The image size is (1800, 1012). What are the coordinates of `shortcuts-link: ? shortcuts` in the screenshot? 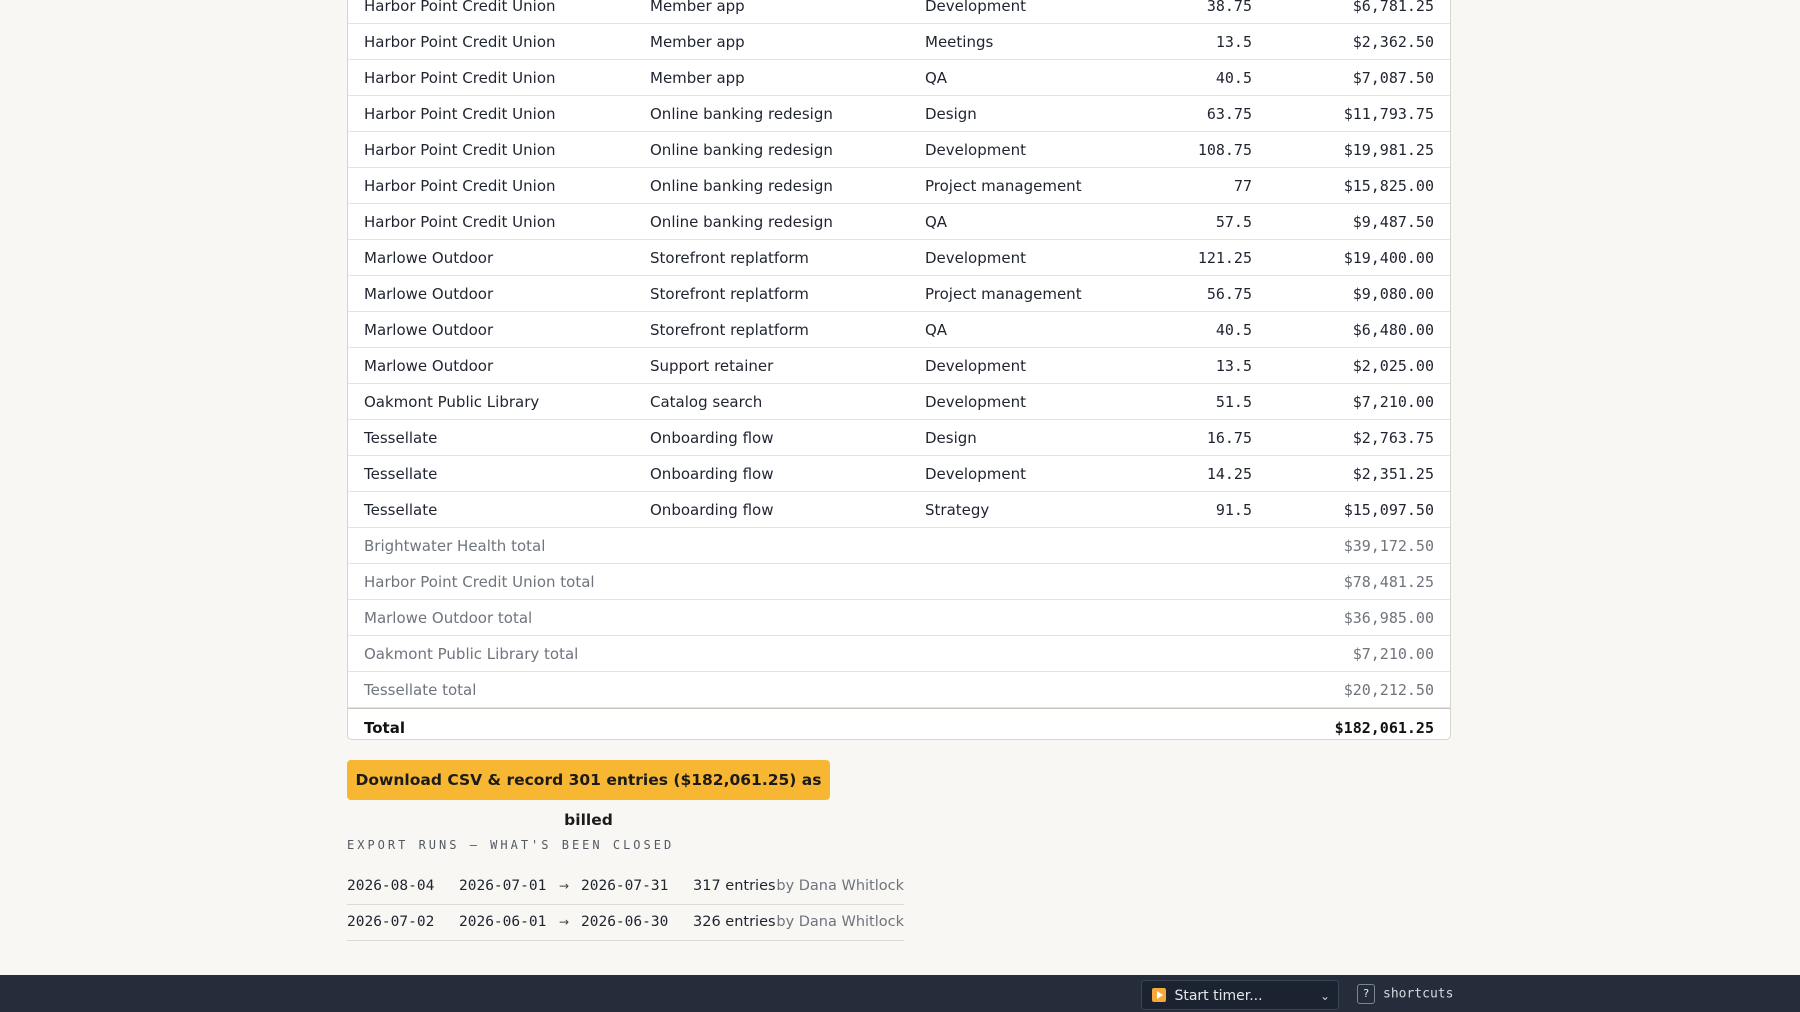 It's located at (1405, 994).